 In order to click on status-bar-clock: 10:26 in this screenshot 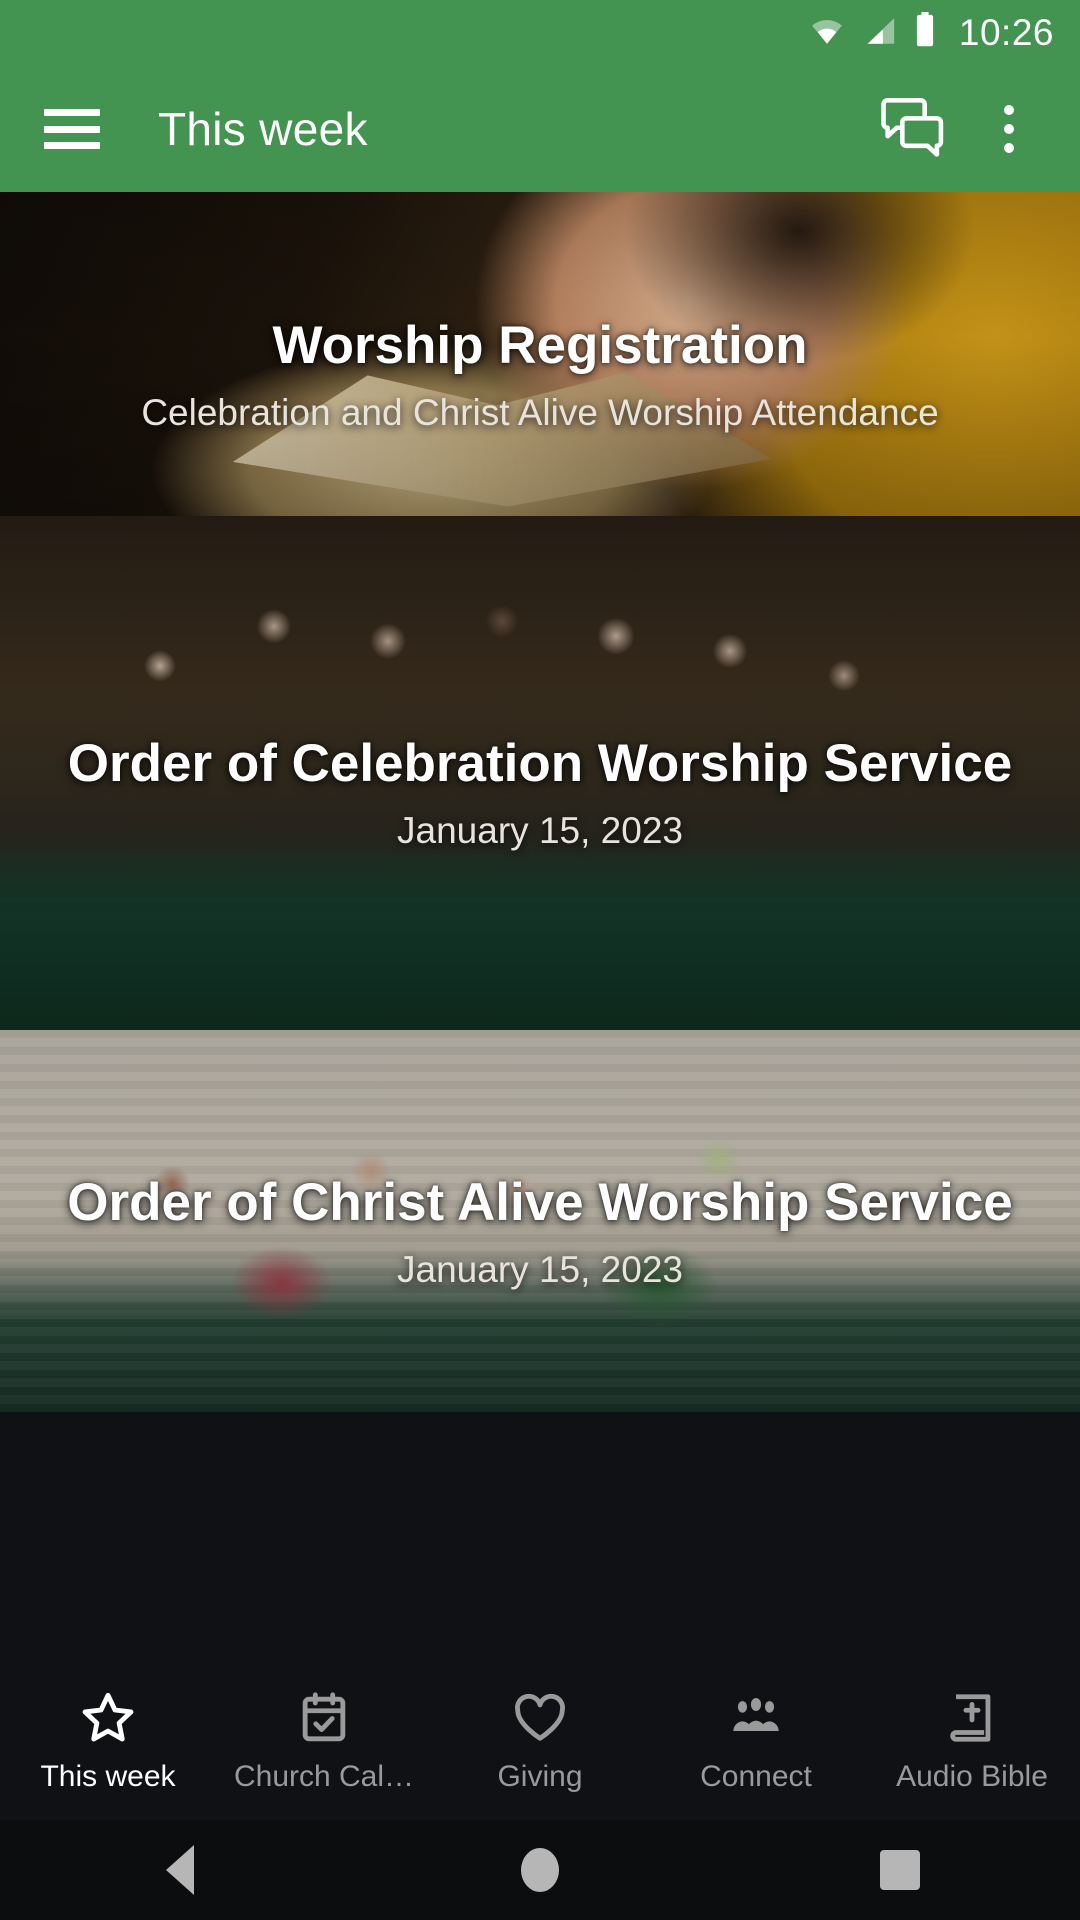, I will do `click(1006, 32)`.